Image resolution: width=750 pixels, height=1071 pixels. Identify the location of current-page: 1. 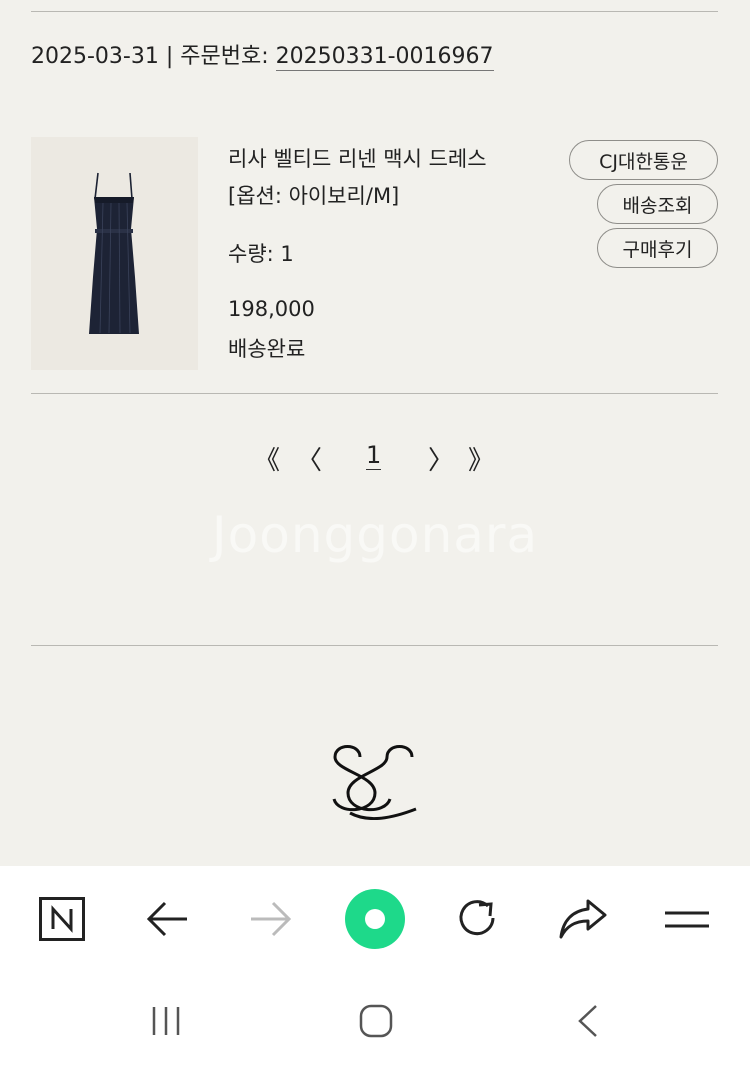
(374, 455).